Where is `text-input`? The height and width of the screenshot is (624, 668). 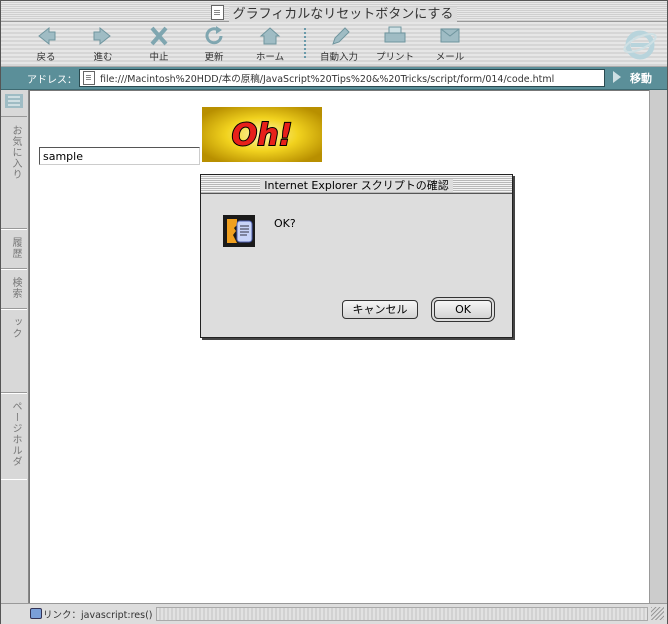
text-input is located at coordinates (119, 156).